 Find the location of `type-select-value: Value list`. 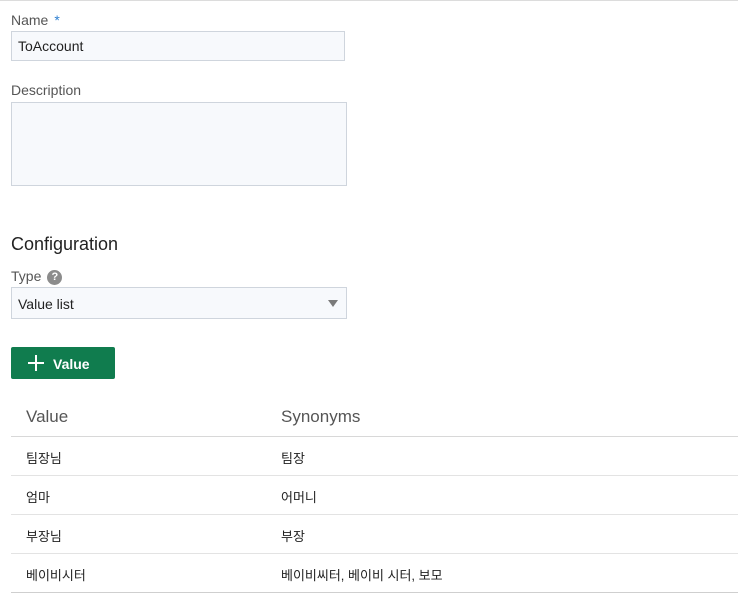

type-select-value: Value list is located at coordinates (46, 304).